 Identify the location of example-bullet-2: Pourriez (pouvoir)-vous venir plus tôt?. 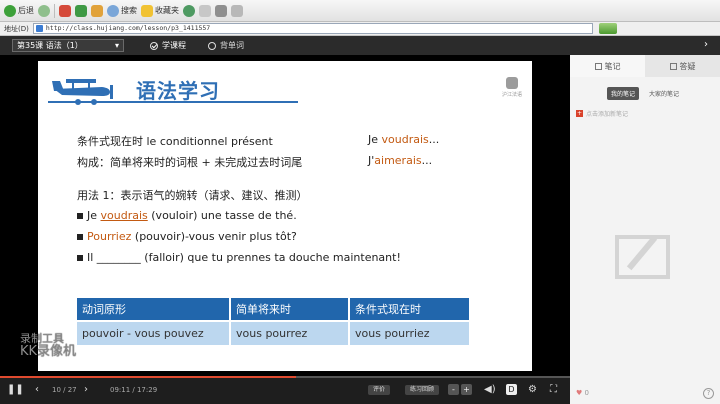
(187, 236).